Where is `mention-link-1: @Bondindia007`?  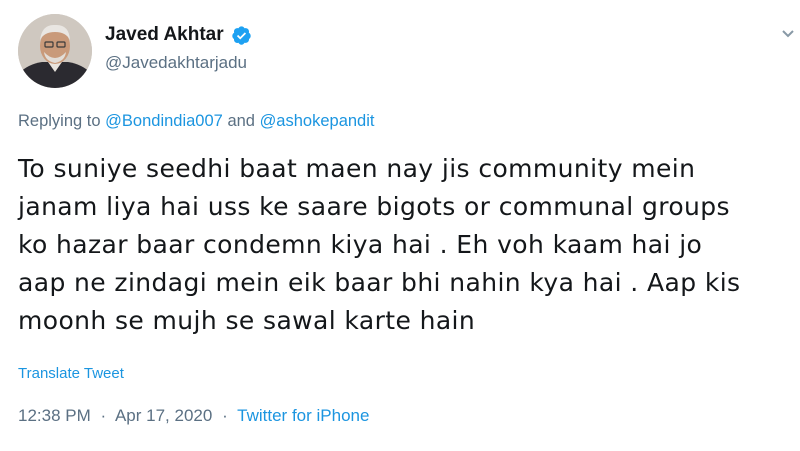 mention-link-1: @Bondindia007 is located at coordinates (164, 121).